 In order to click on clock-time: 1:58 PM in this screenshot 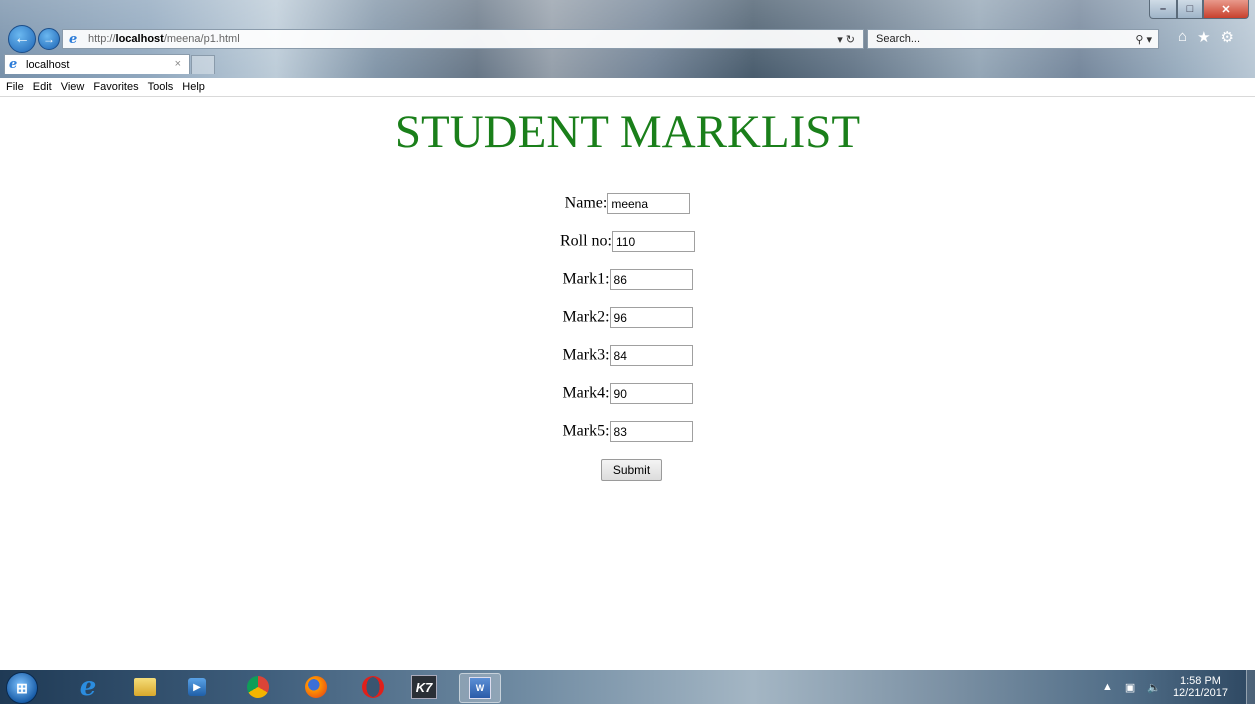, I will do `click(1200, 681)`.